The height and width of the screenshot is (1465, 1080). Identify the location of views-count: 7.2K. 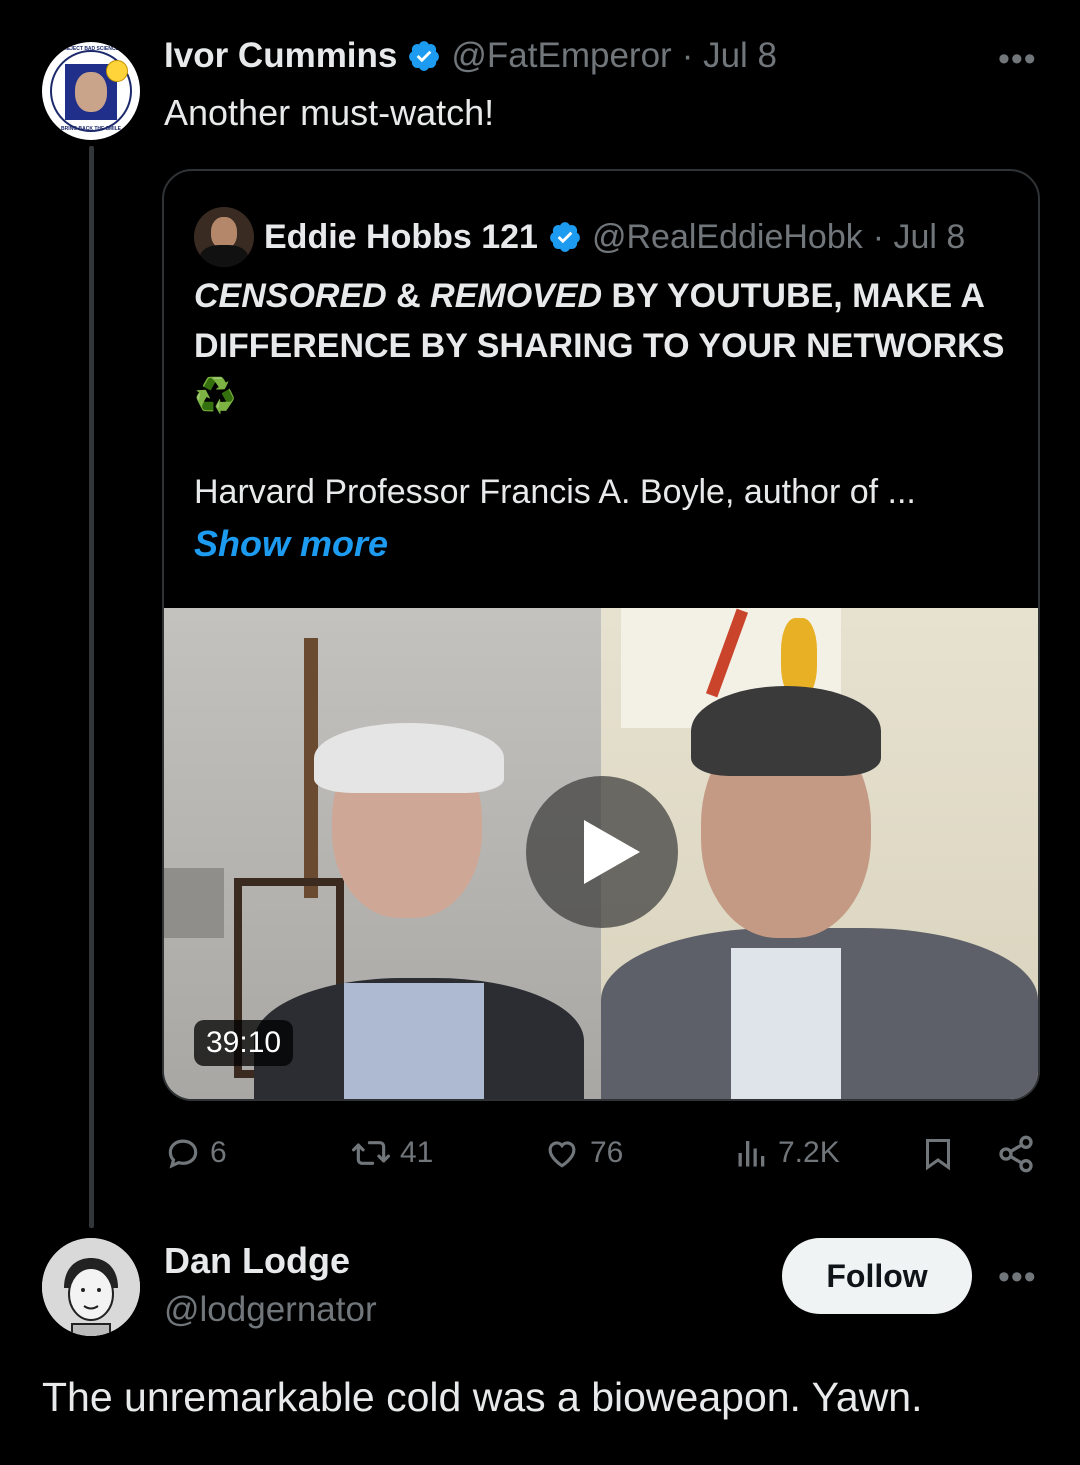
(809, 1152).